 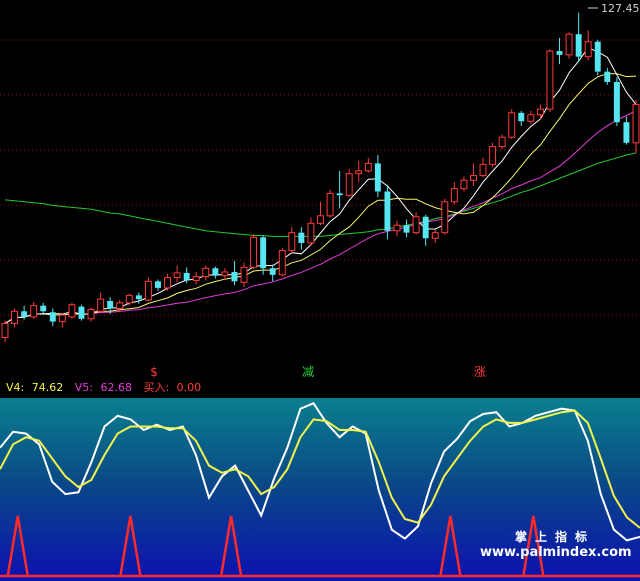 What do you see at coordinates (154, 372) in the screenshot?
I see `marker-label-0: $` at bounding box center [154, 372].